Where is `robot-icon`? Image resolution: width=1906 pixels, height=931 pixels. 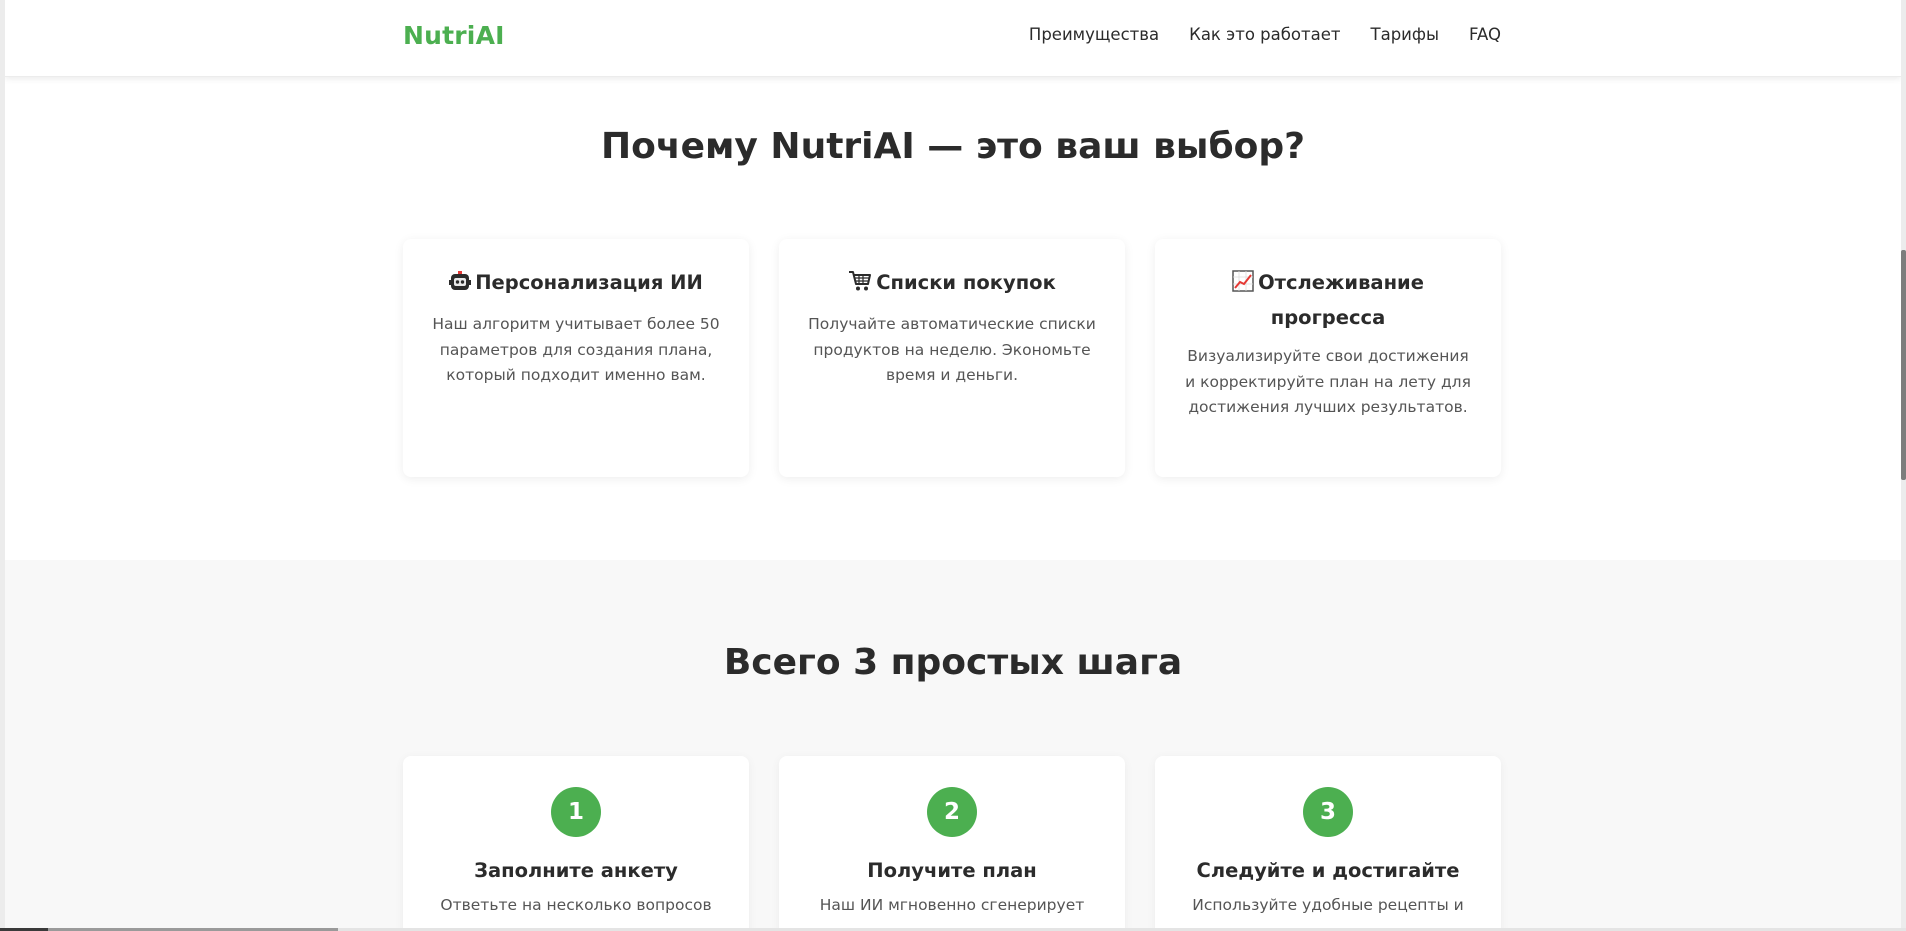 robot-icon is located at coordinates (460, 286).